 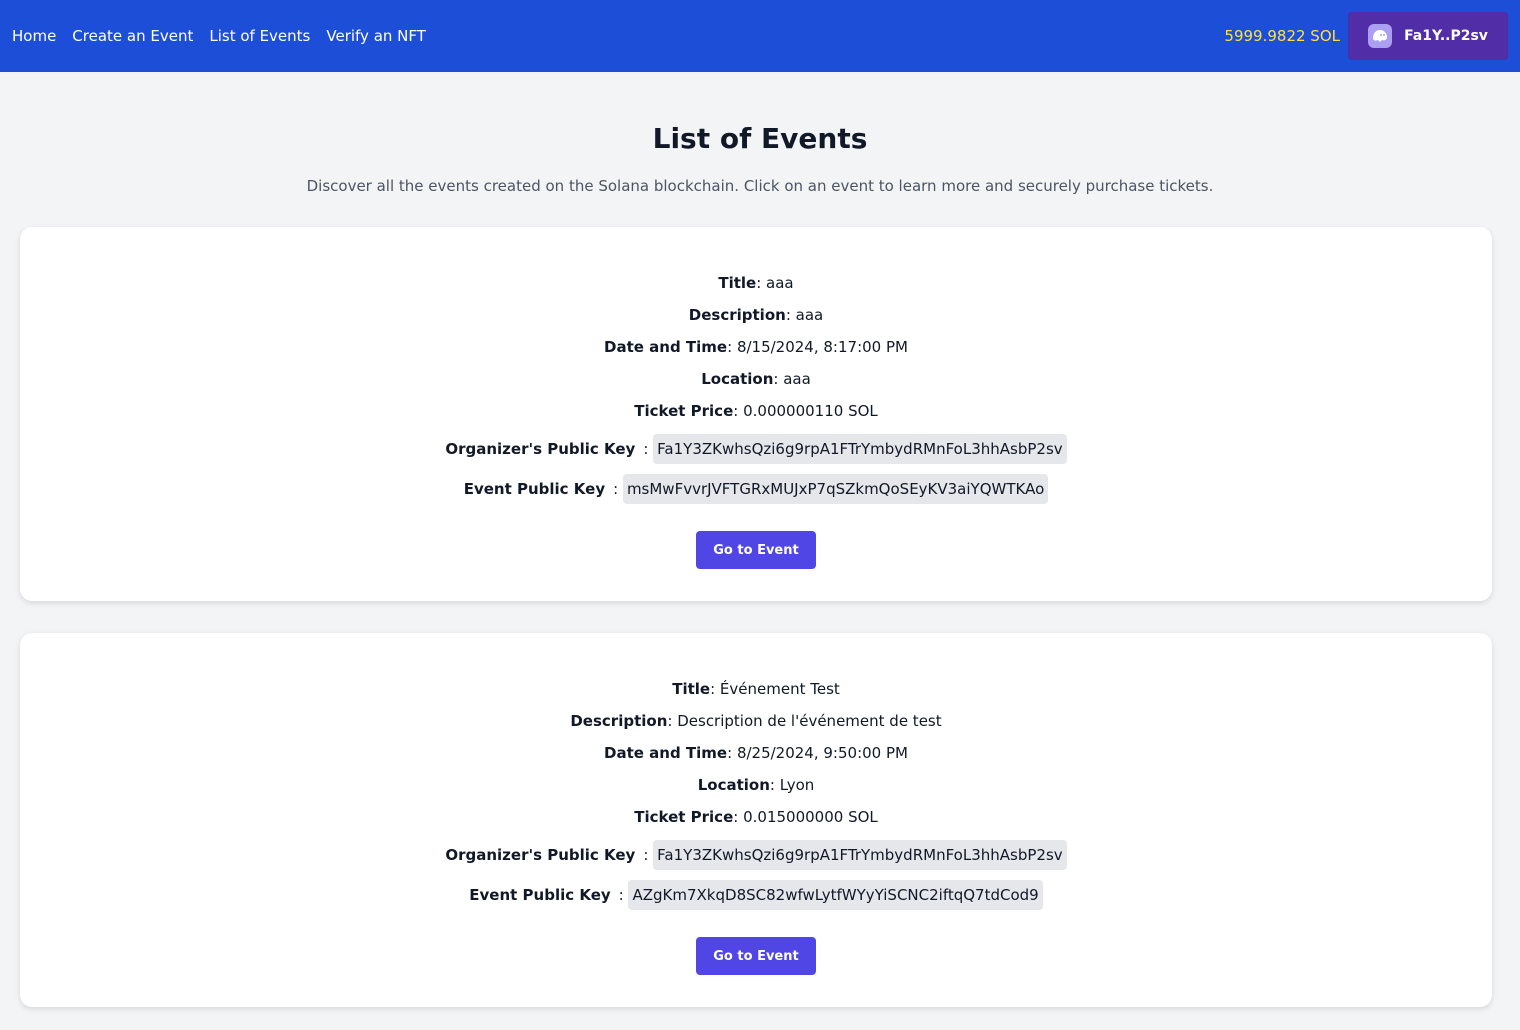 I want to click on event-title-row: Title: Événement Test, so click(x=756, y=689).